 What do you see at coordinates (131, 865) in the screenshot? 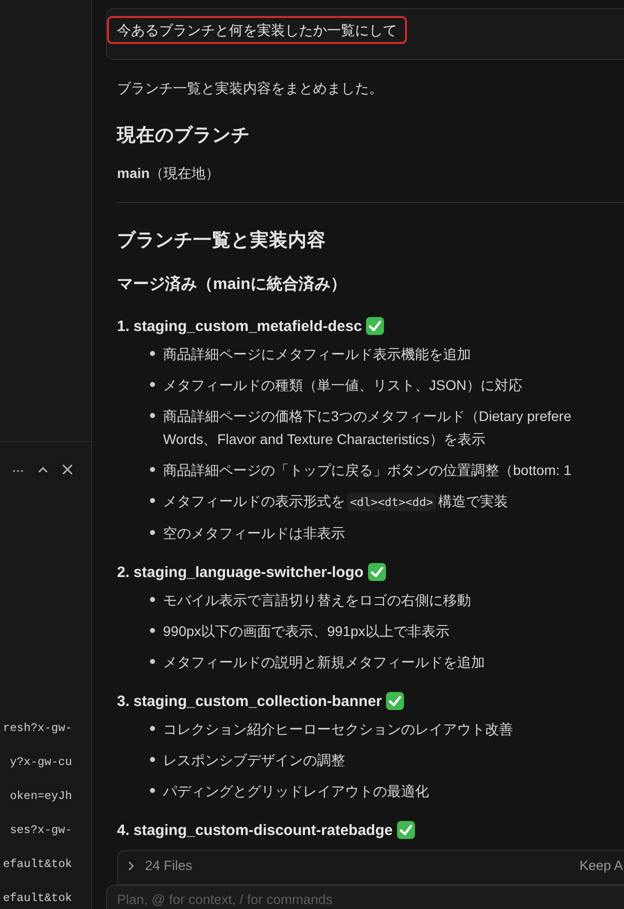
I see `chevron-right-icon` at bounding box center [131, 865].